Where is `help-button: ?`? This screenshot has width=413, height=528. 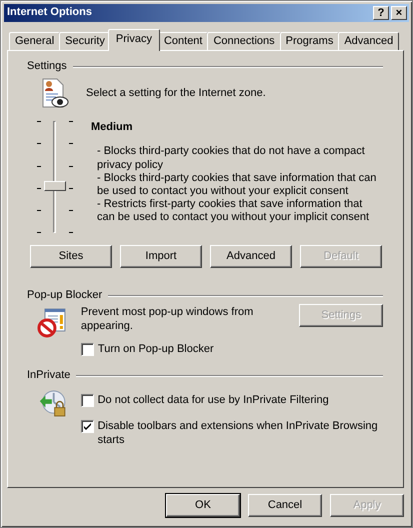
help-button: ? is located at coordinates (381, 13).